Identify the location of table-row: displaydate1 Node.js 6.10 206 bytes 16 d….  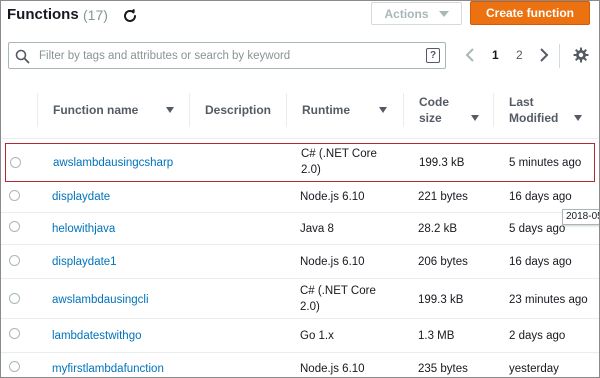
(300, 262).